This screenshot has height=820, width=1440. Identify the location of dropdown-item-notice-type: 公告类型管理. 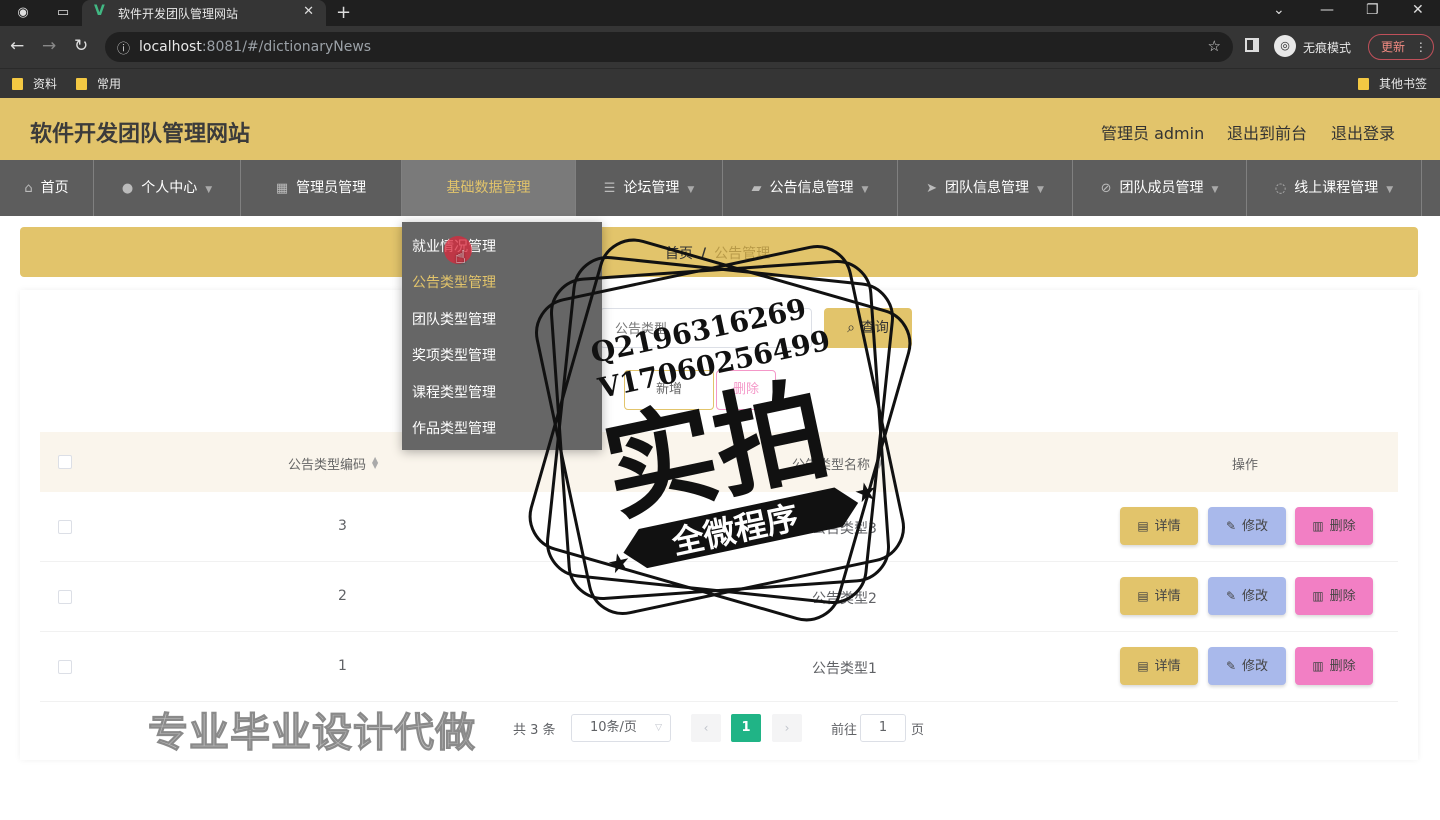
(454, 282).